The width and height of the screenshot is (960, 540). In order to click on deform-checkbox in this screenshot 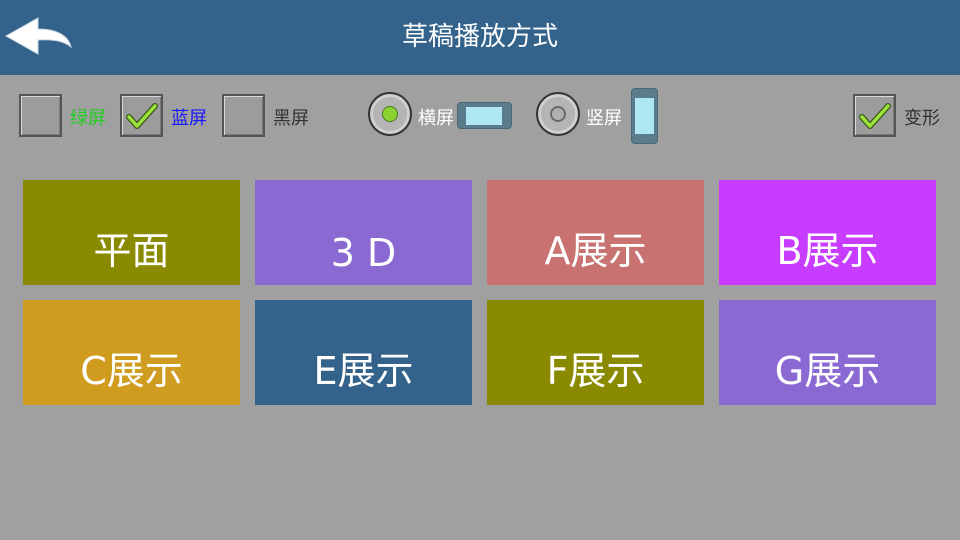, I will do `click(874, 115)`.